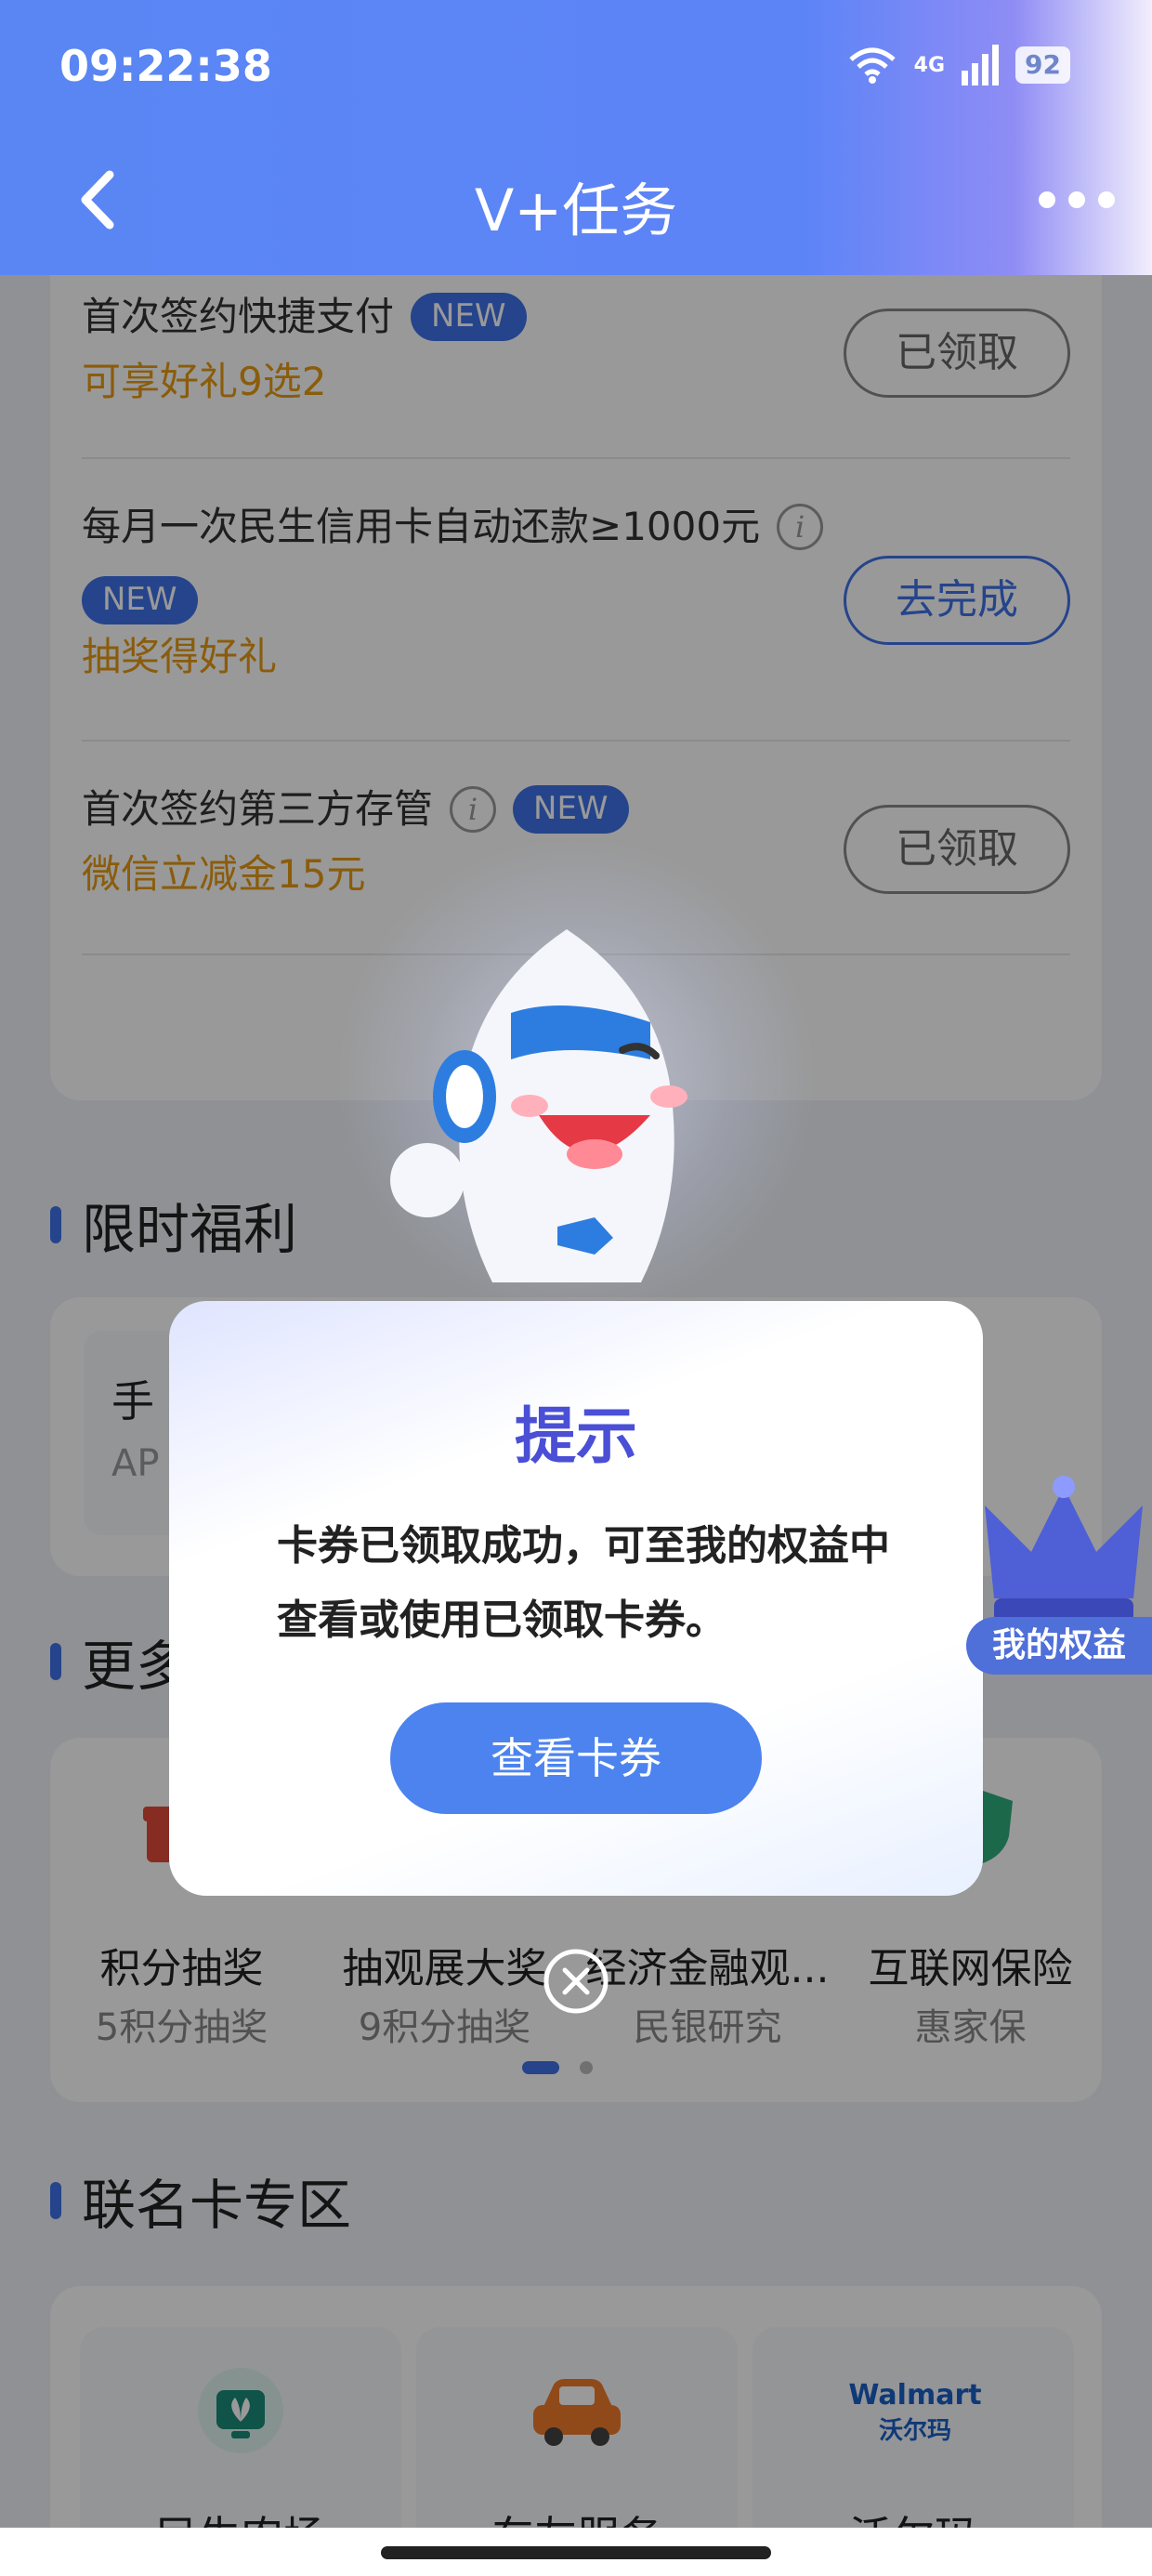 This screenshot has height=2576, width=1152. Describe the element at coordinates (583, 1583) in the screenshot. I see `dialog-message: 卡券已领取成功，可至我的权益中查看或使用已领取卡券。` at that location.